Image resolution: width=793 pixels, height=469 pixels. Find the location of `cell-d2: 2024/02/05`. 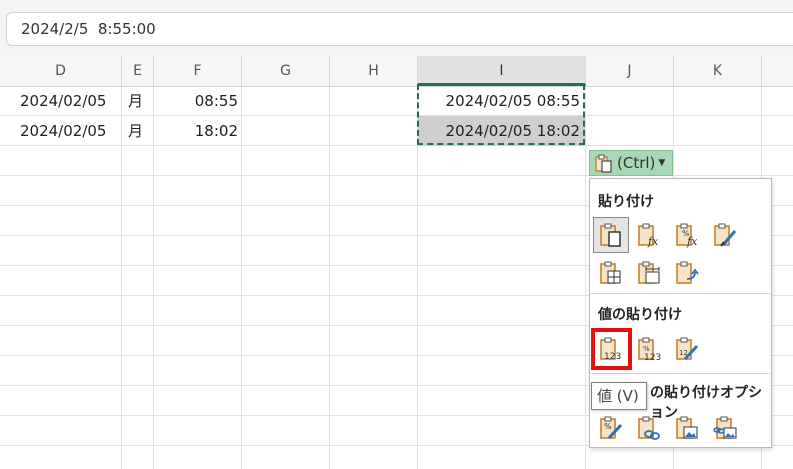

cell-d2: 2024/02/05 is located at coordinates (63, 131).